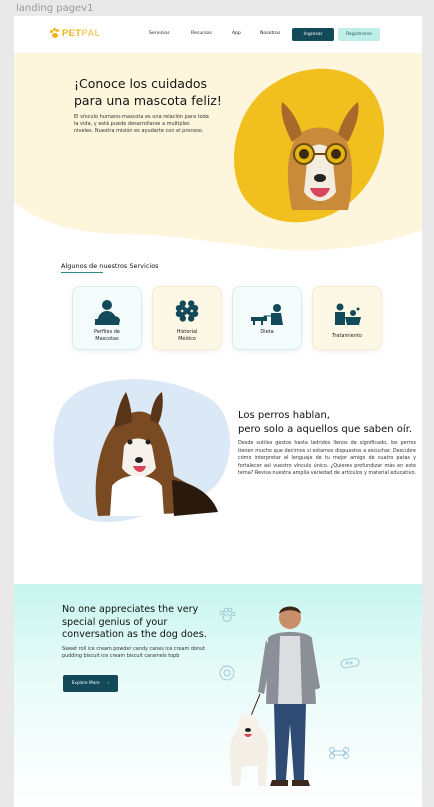  I want to click on services-title-underline, so click(82, 272).